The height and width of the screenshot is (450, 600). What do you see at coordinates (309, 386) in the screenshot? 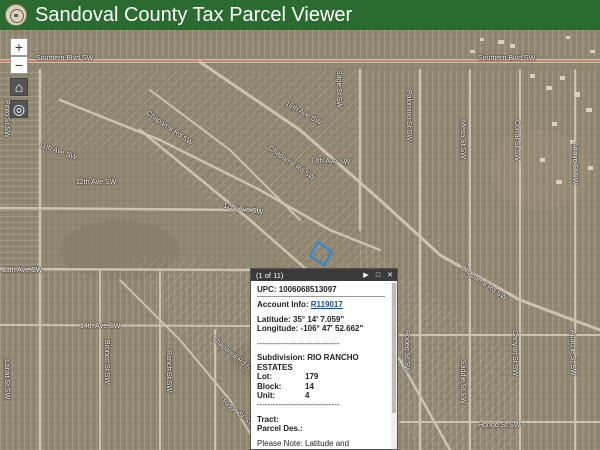
I see `block-value: 14` at bounding box center [309, 386].